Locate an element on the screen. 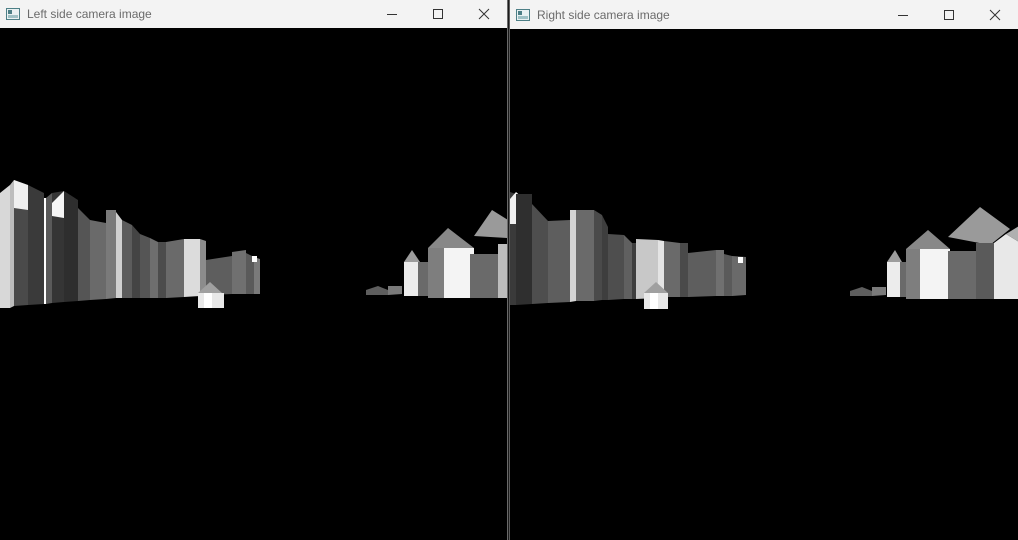  right-close-button is located at coordinates (995, 14).